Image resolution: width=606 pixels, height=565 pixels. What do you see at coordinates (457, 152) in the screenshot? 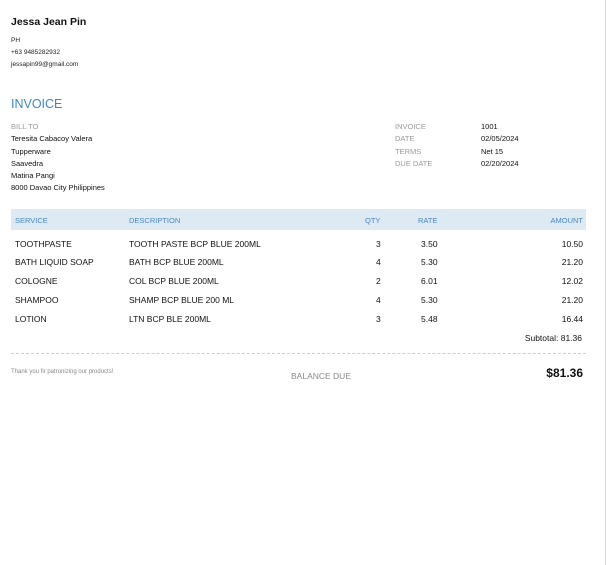
I see `meta-row-terms: TERMS Net 15` at bounding box center [457, 152].